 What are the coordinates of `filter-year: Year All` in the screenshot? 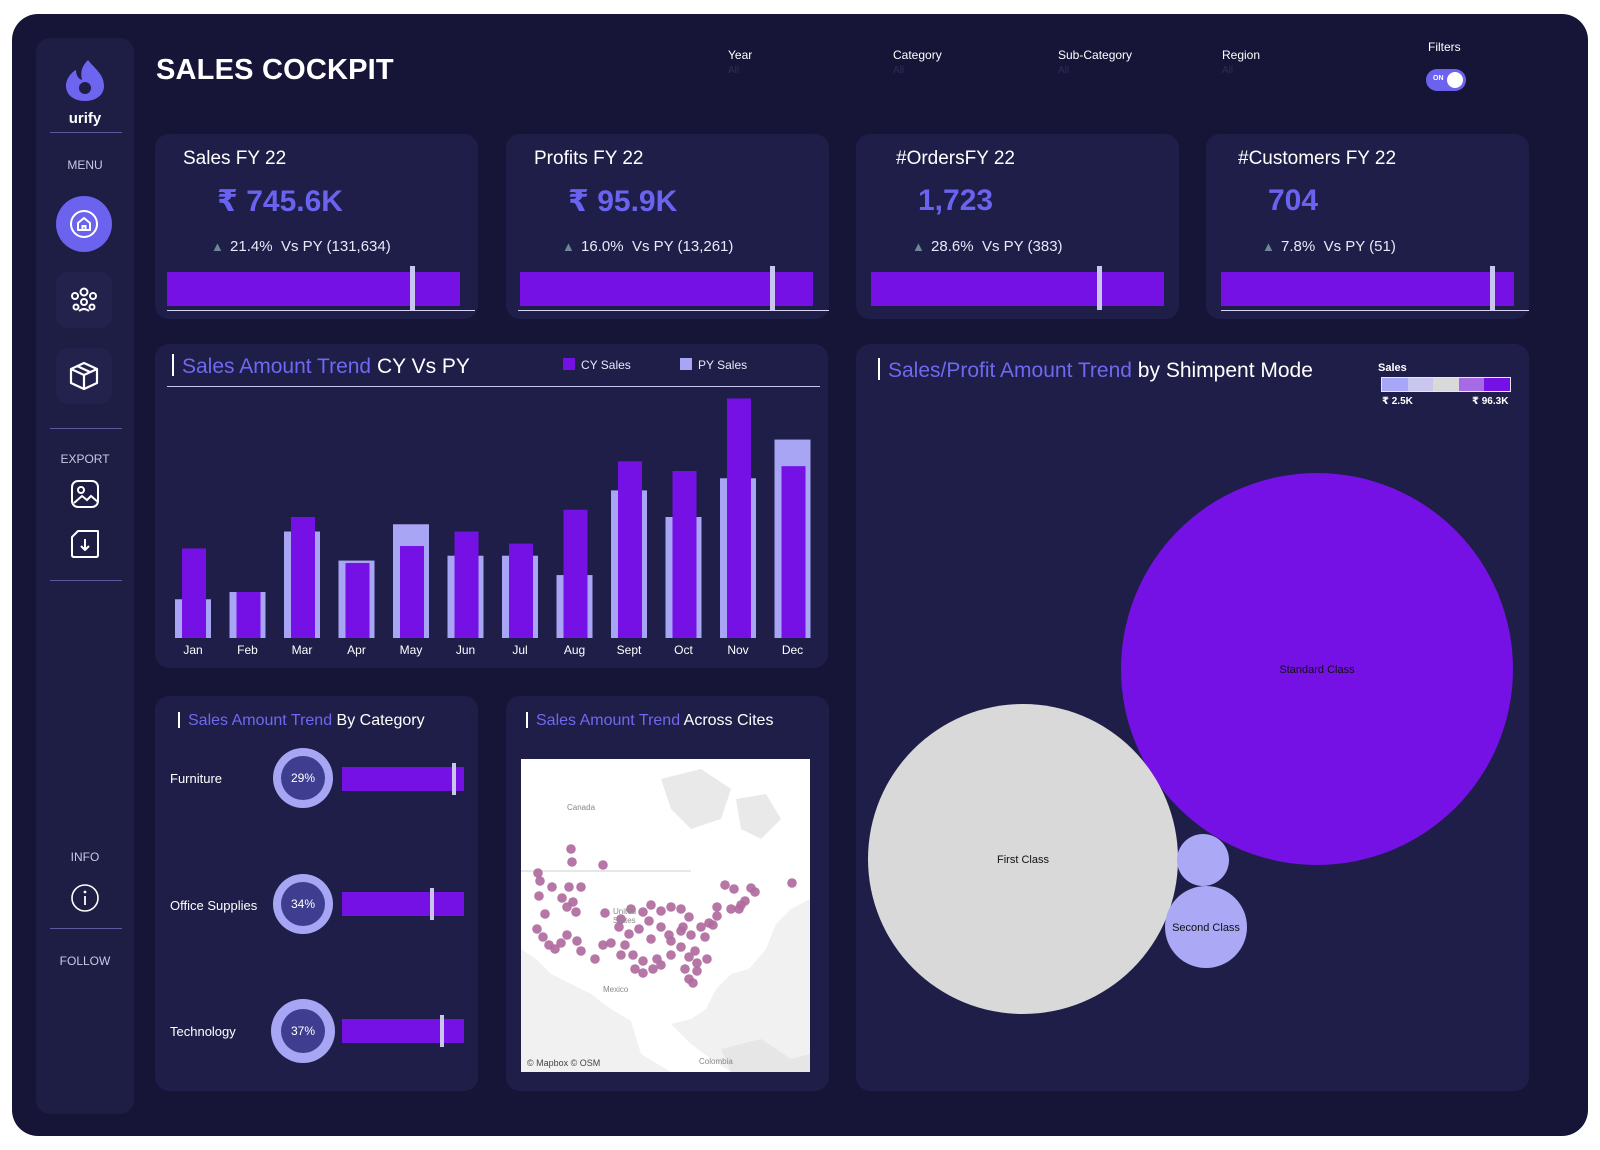 It's located at (740, 62).